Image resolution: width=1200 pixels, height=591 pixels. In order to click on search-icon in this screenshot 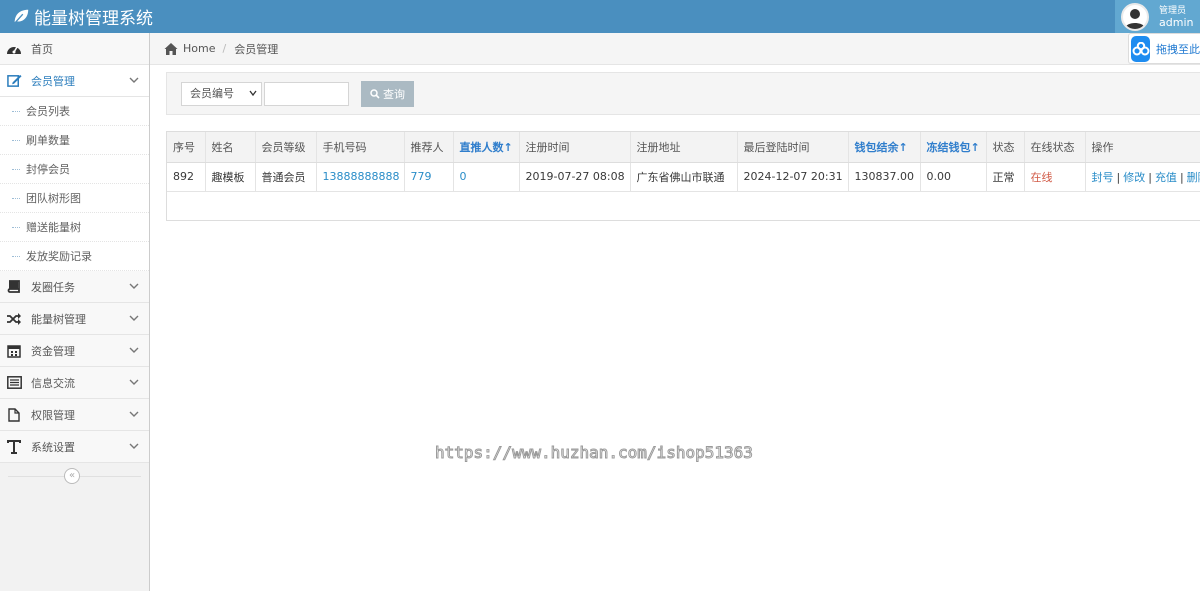, I will do `click(375, 94)`.